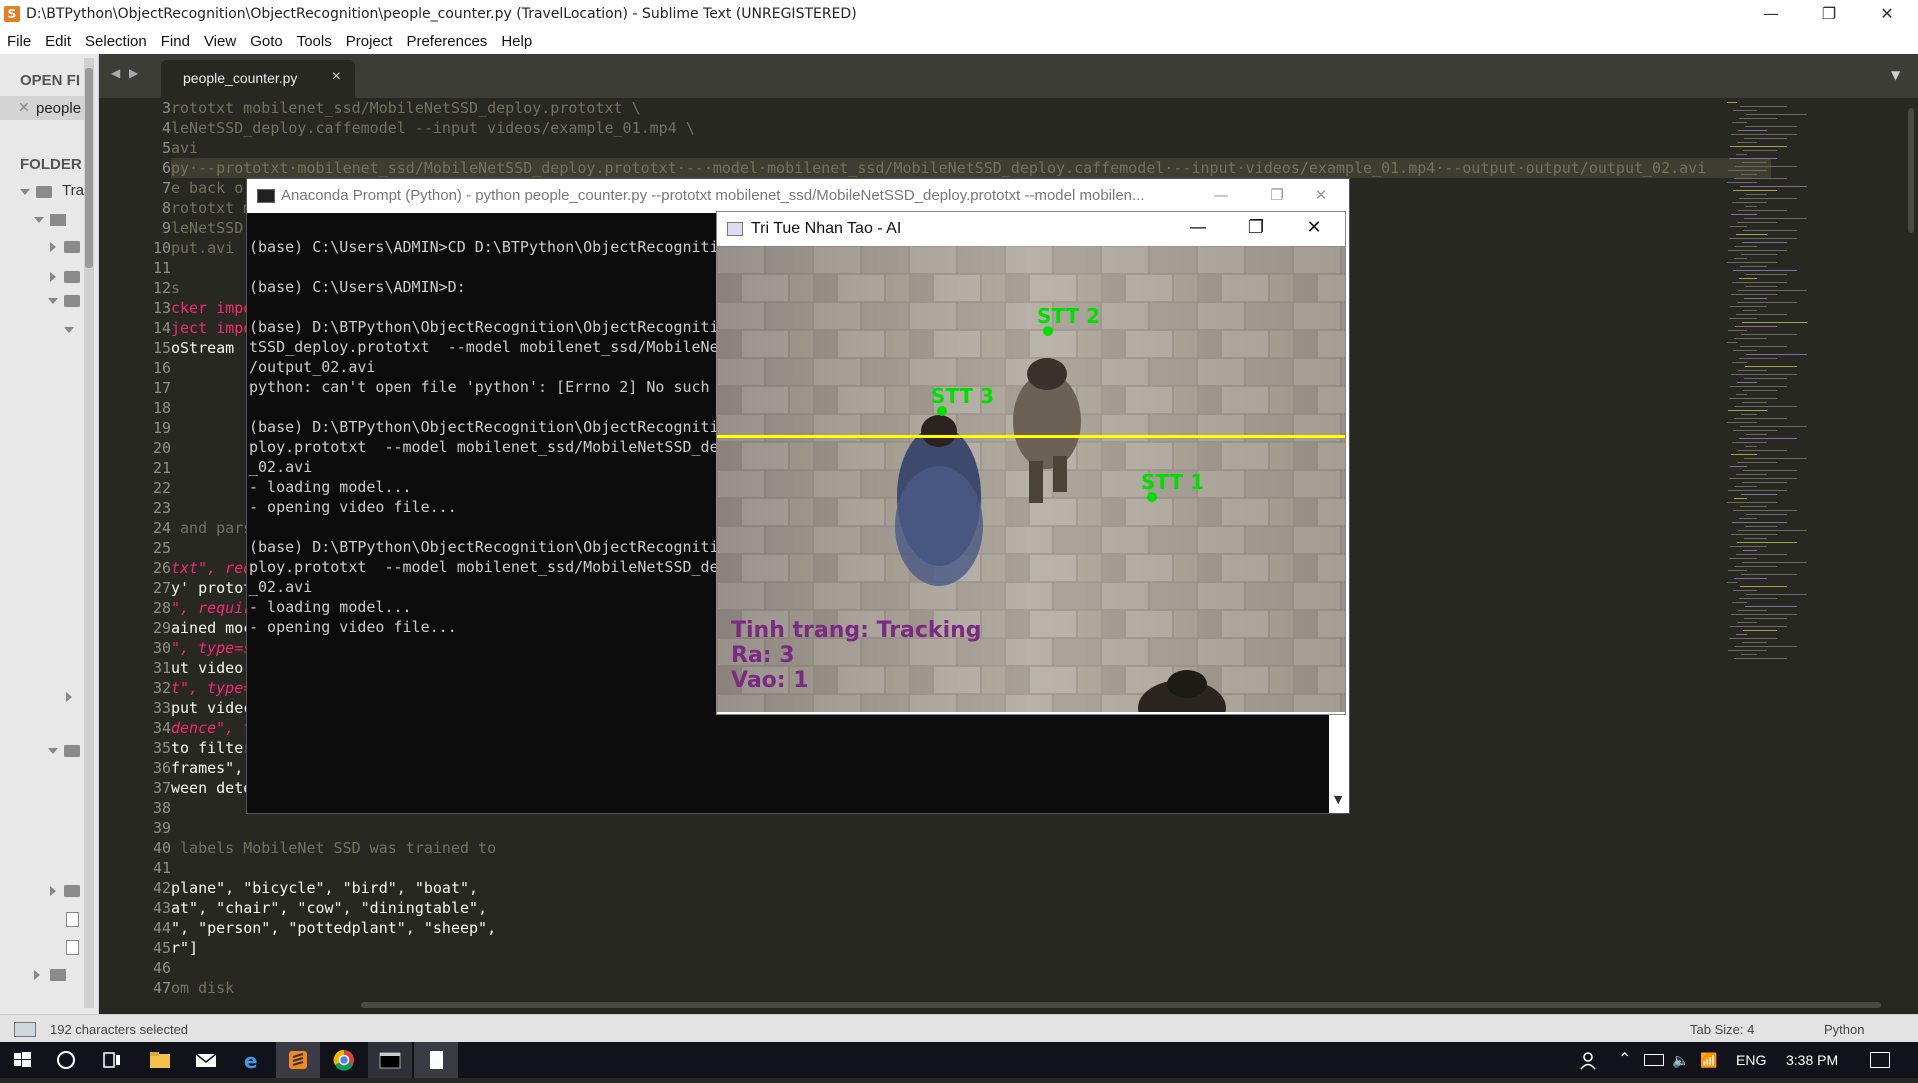 This screenshot has height=1083, width=1918. What do you see at coordinates (66, 1060) in the screenshot?
I see `cortana-icon` at bounding box center [66, 1060].